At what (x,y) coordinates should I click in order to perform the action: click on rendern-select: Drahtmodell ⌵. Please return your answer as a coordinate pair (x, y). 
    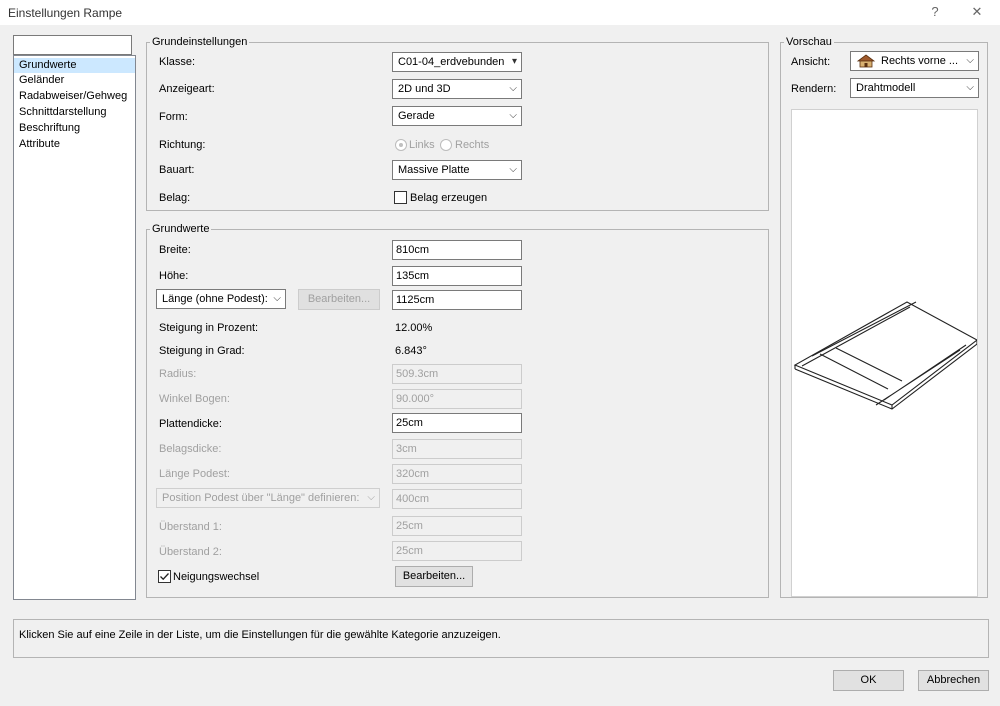
    Looking at the image, I should click on (914, 88).